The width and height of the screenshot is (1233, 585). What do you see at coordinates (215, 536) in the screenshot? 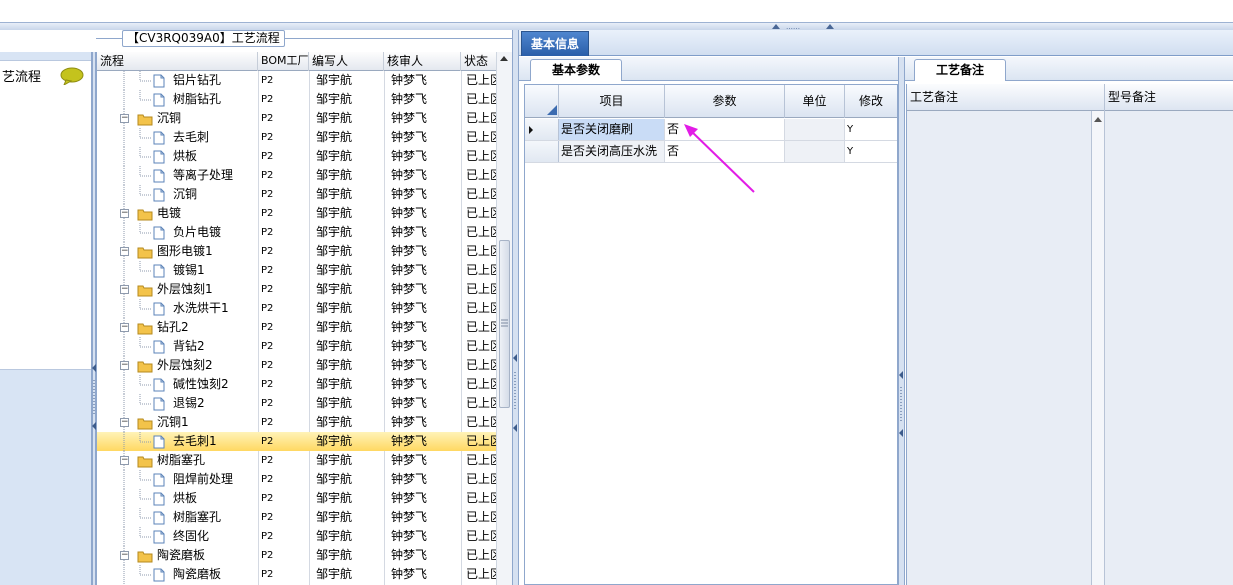
I see `tree-node-label: 终固化` at bounding box center [215, 536].